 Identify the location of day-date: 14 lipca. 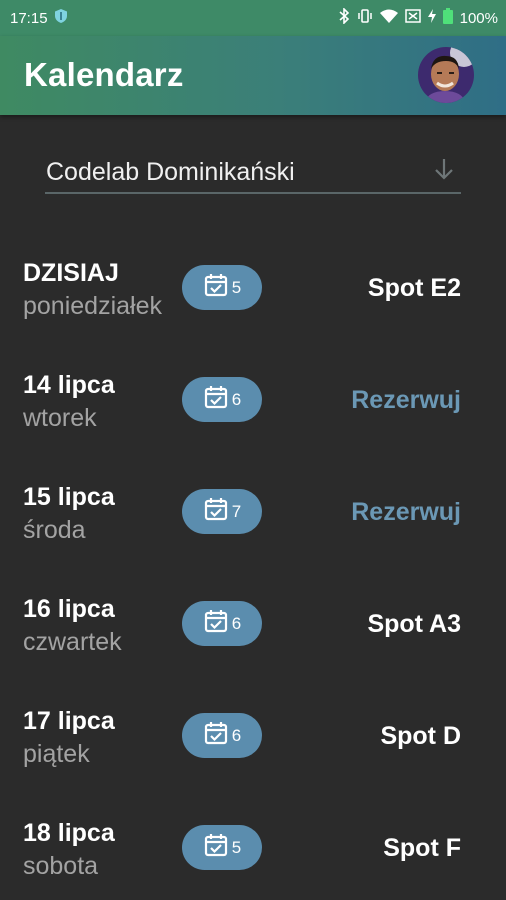
(69, 385).